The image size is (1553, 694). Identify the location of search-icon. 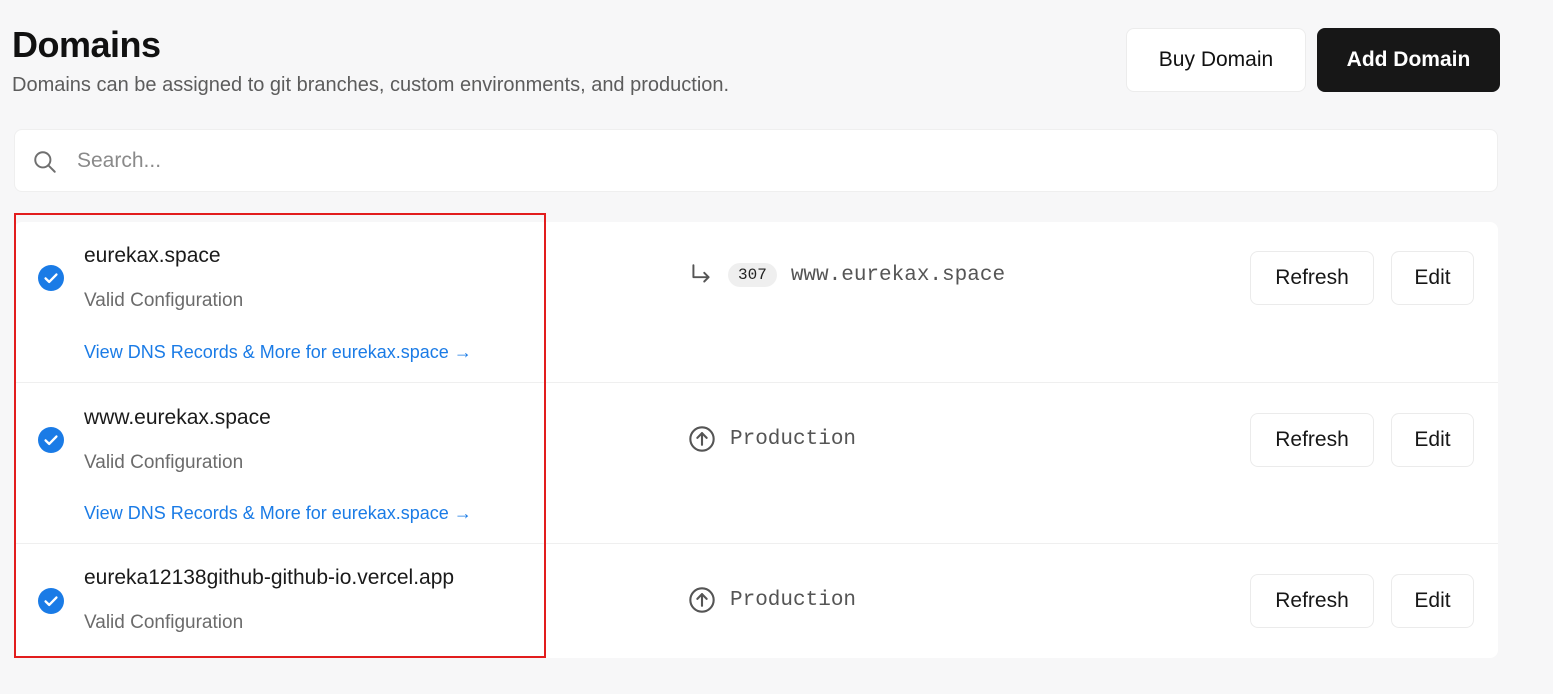
(45, 162).